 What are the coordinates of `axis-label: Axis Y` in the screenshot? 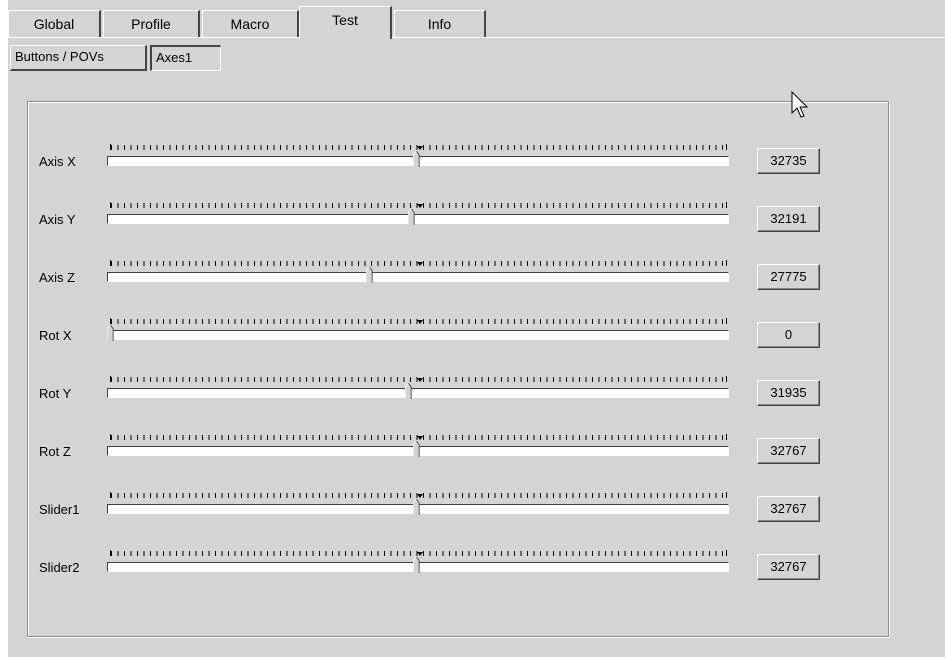 It's located at (57, 219).